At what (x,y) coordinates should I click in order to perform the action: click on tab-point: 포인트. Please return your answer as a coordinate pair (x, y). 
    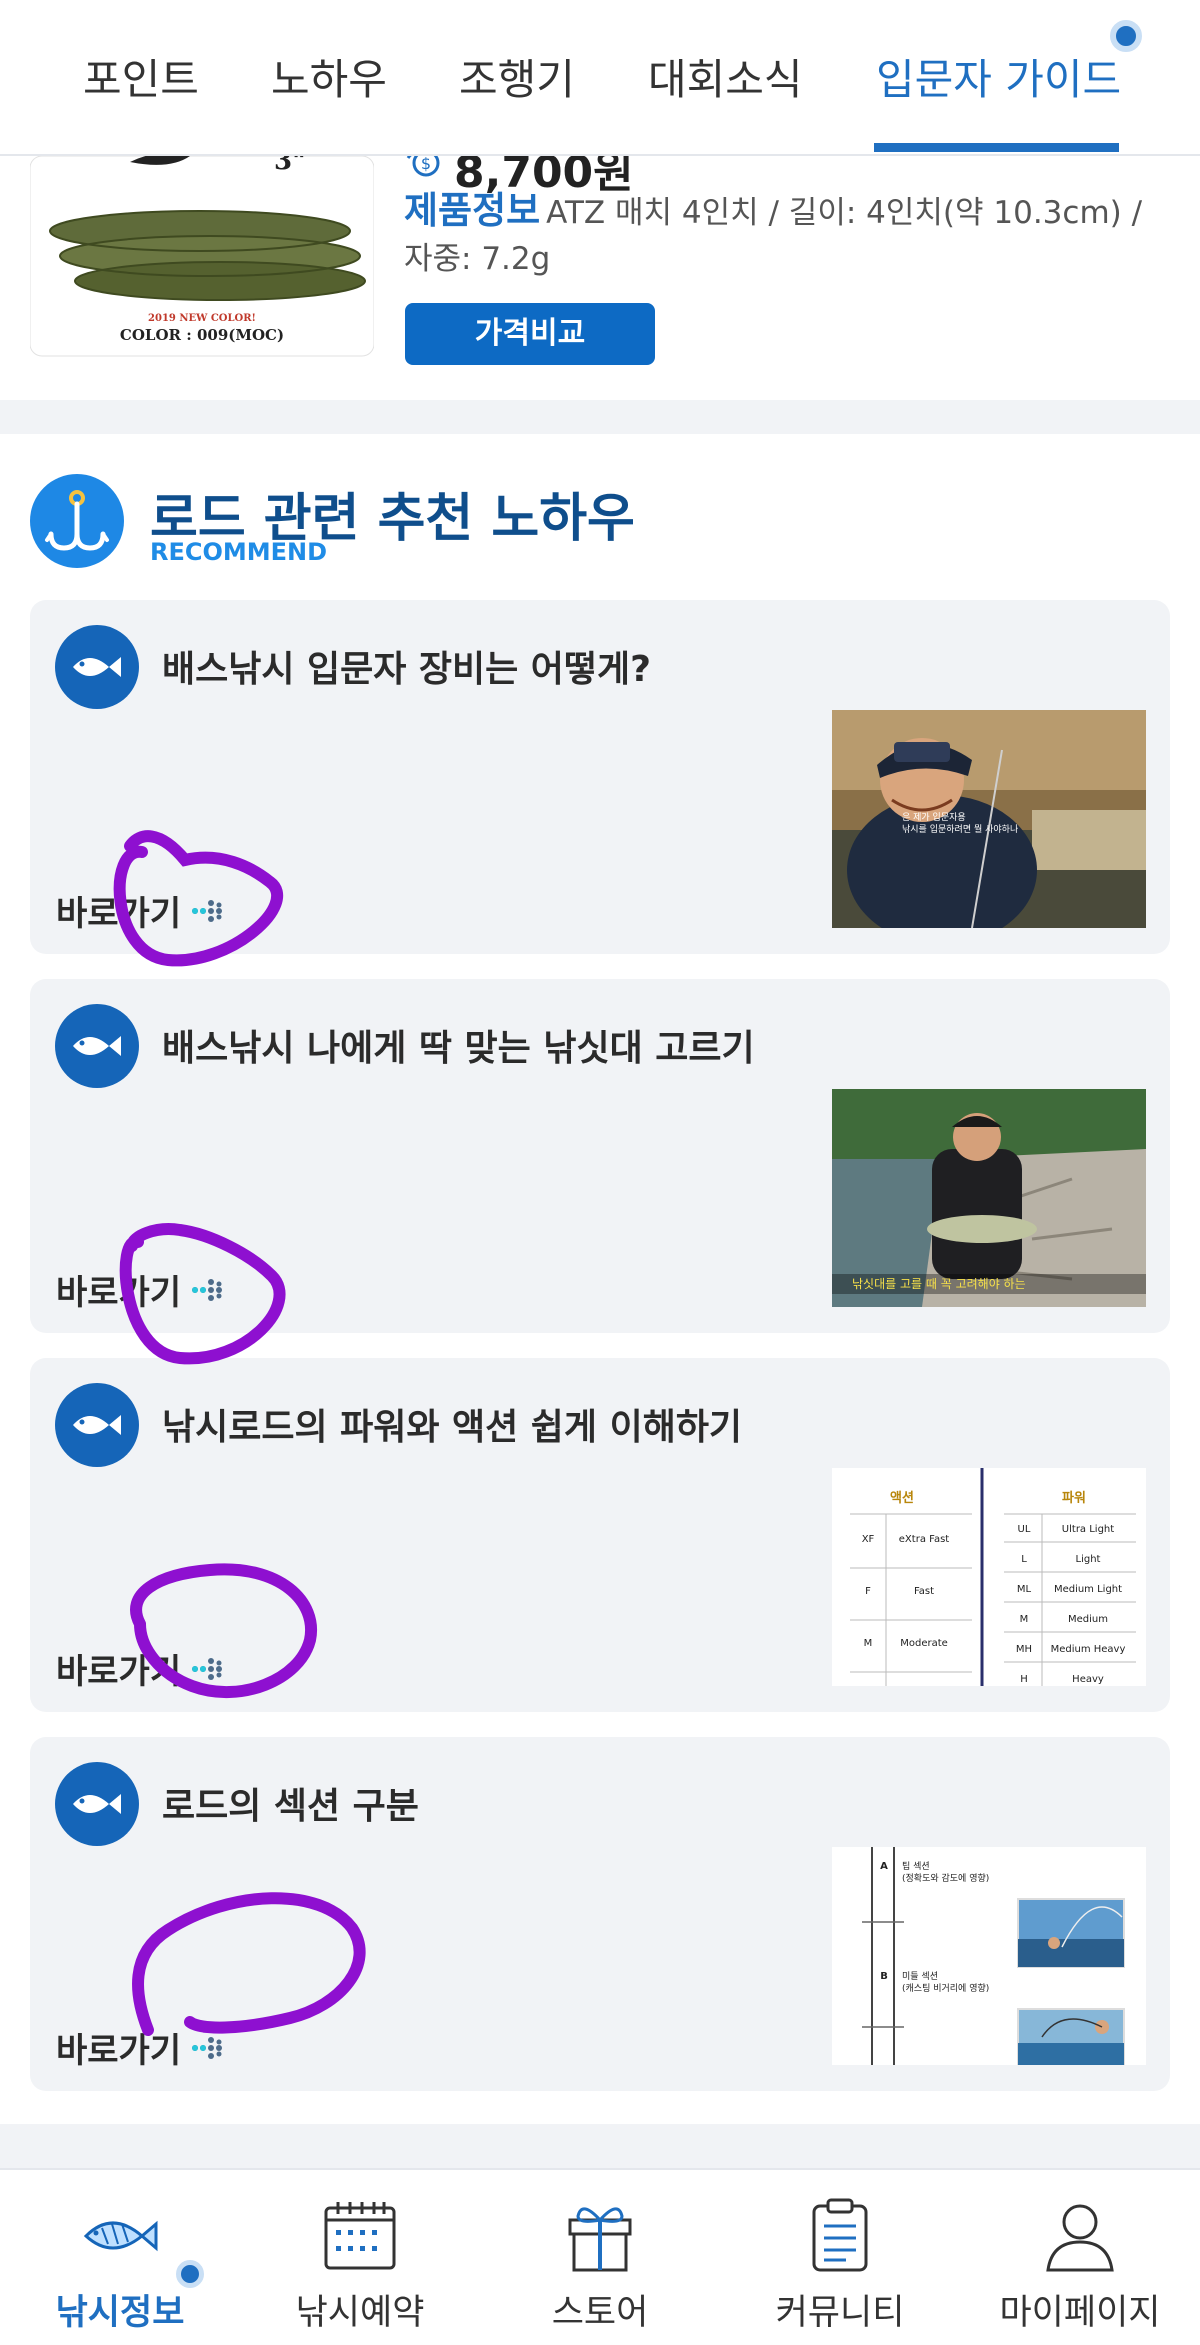
    Looking at the image, I should click on (141, 76).